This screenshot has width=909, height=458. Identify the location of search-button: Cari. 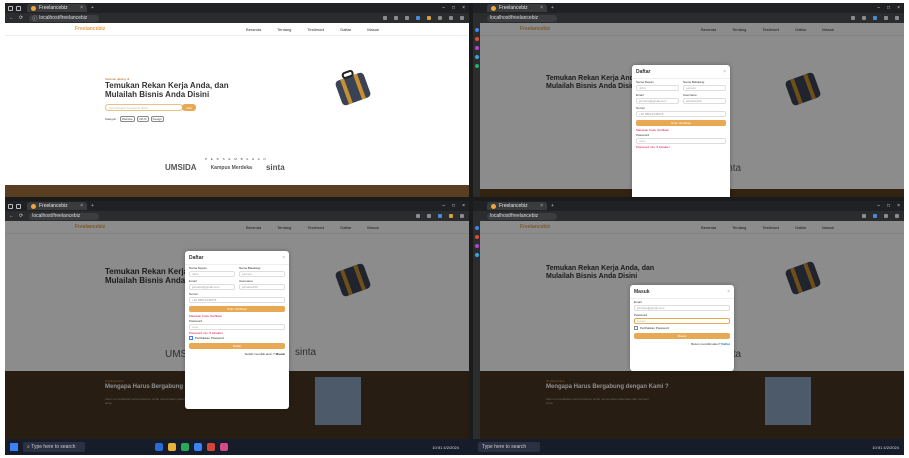
(189, 107).